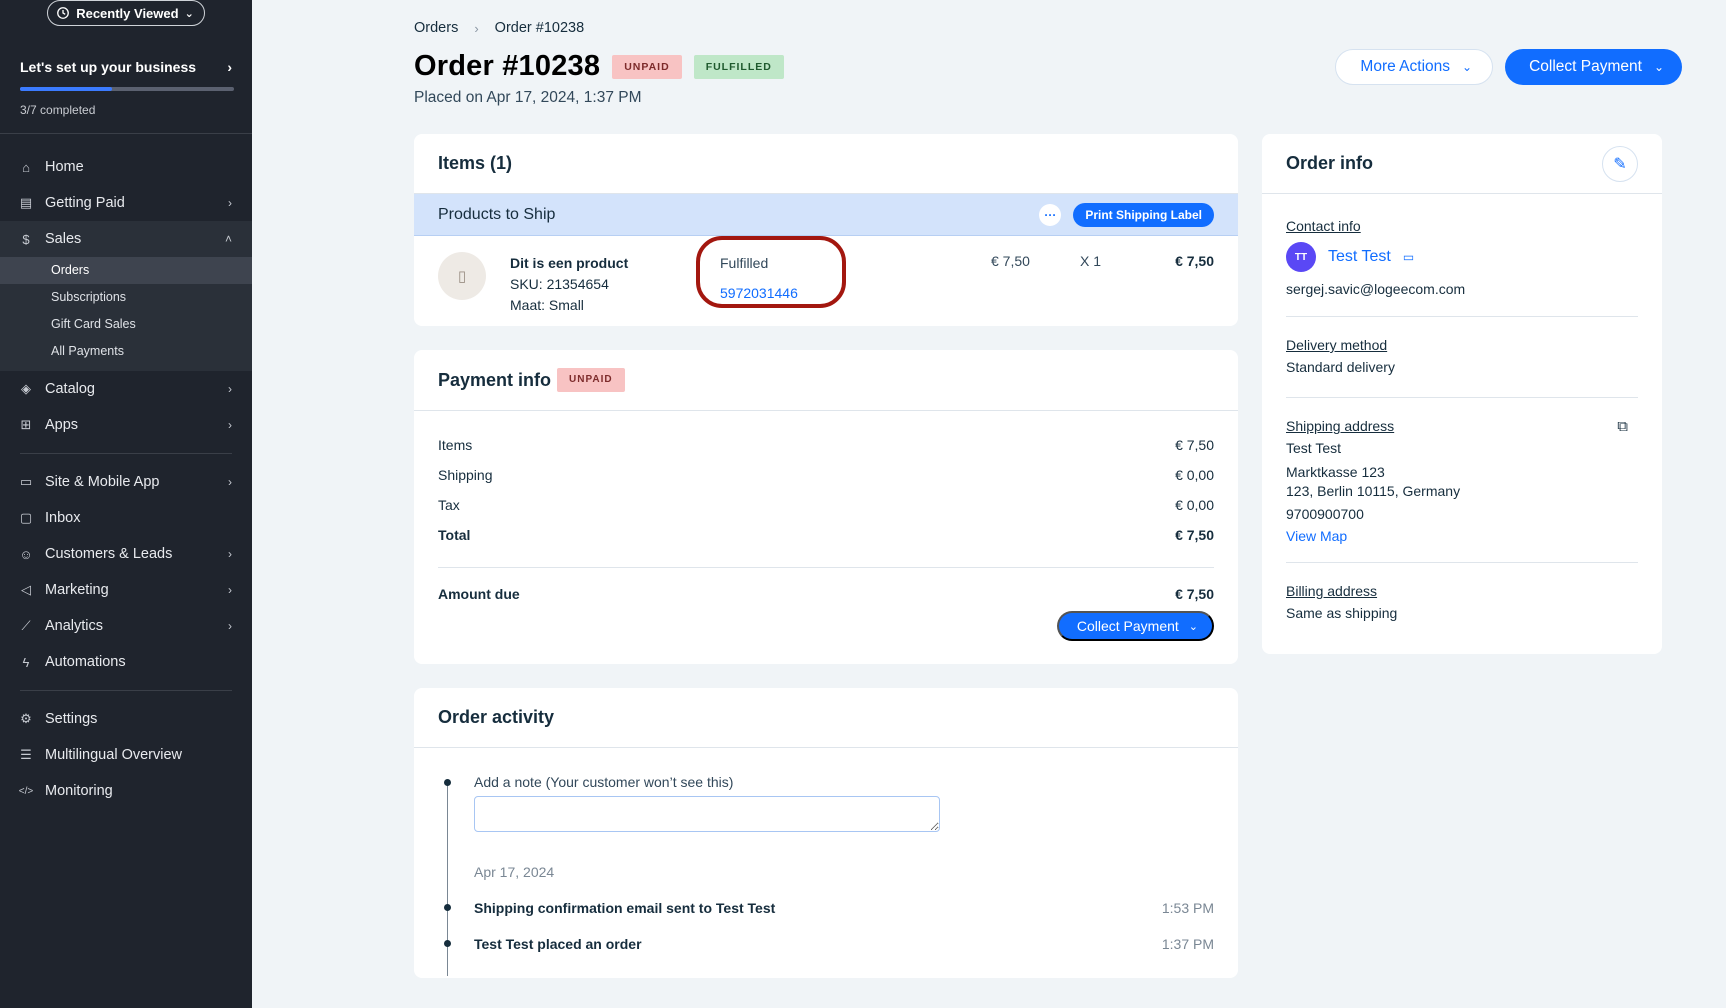 The image size is (1726, 1008). I want to click on sidebar-subitem-gift-card-sales: Gift Card Sales, so click(126, 324).